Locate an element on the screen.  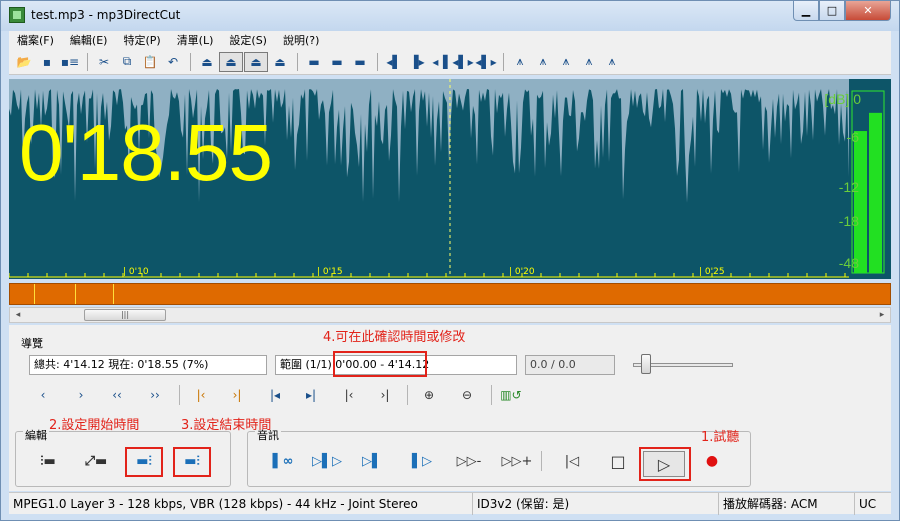
ruler-label: | 0'15 is located at coordinates (330, 272).